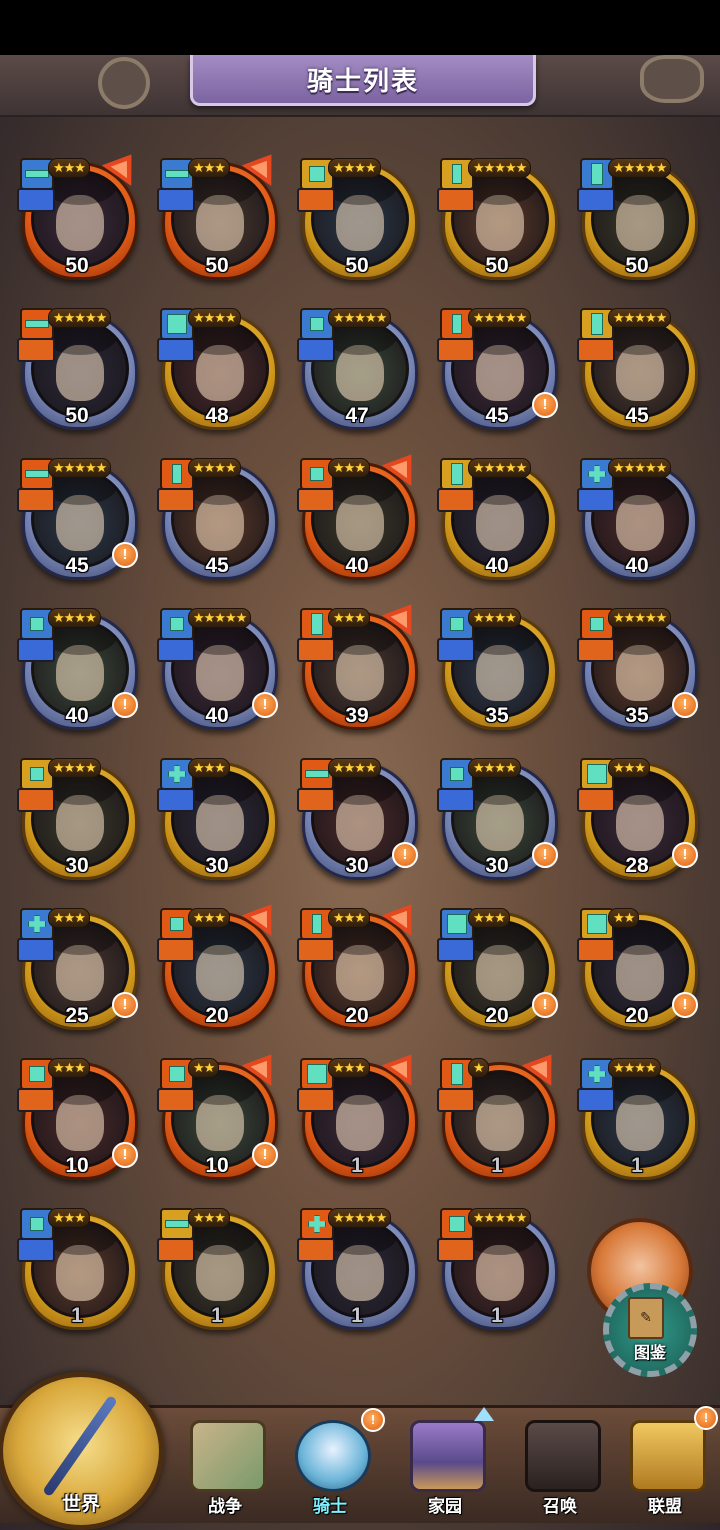 This screenshot has height=1530, width=720. I want to click on hero-card: ★★★ 39, so click(360, 664).